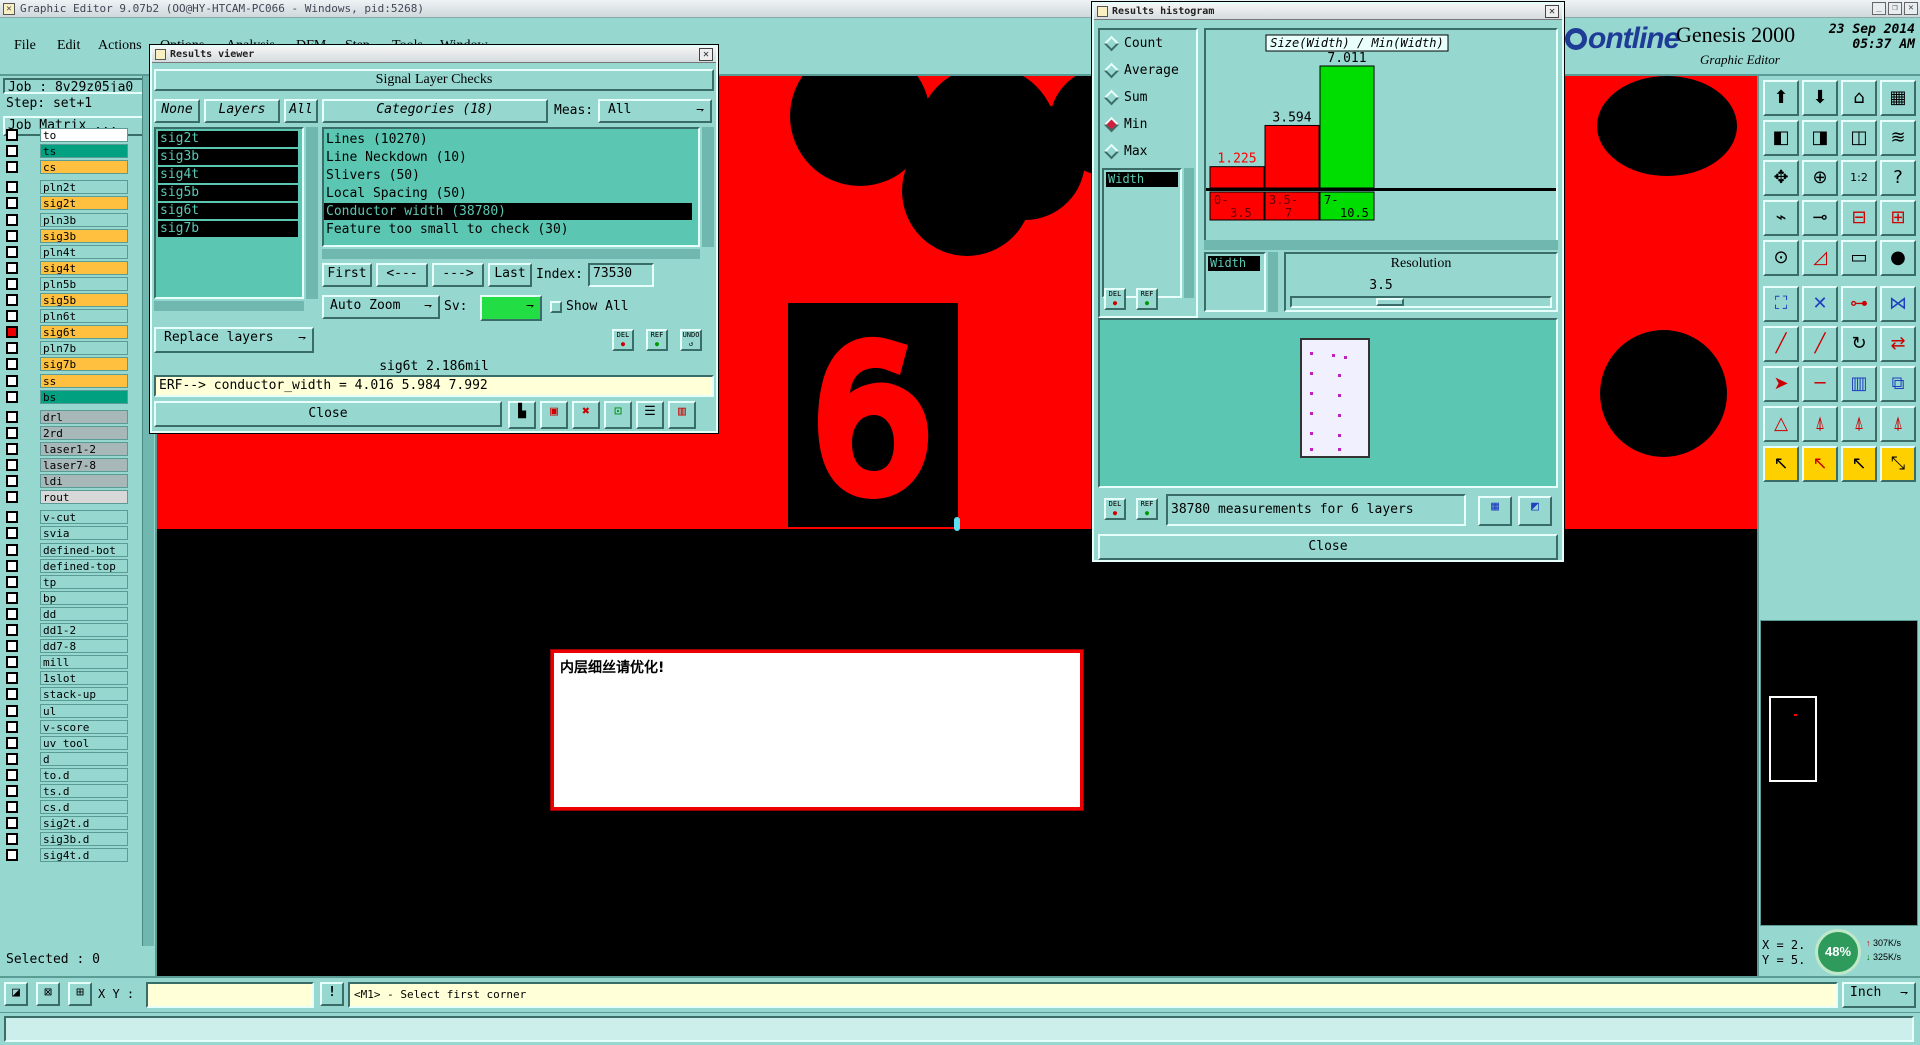 Image resolution: width=1920 pixels, height=1045 pixels. Describe the element at coordinates (67, 613) in the screenshot. I see `layer-row: dd` at that location.